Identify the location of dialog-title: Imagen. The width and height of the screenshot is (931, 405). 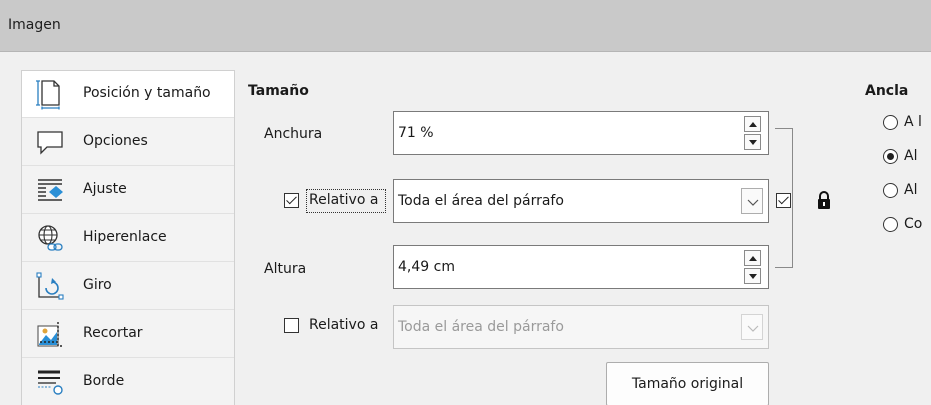
(34, 25).